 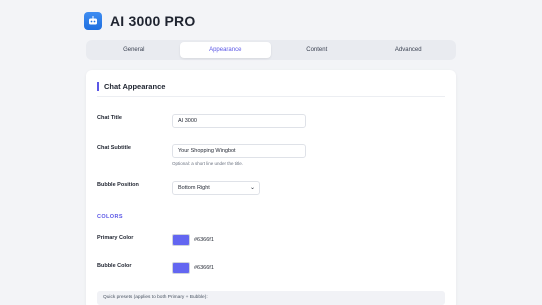 What do you see at coordinates (252, 188) in the screenshot?
I see `chevron-down-icon: ⌄` at bounding box center [252, 188].